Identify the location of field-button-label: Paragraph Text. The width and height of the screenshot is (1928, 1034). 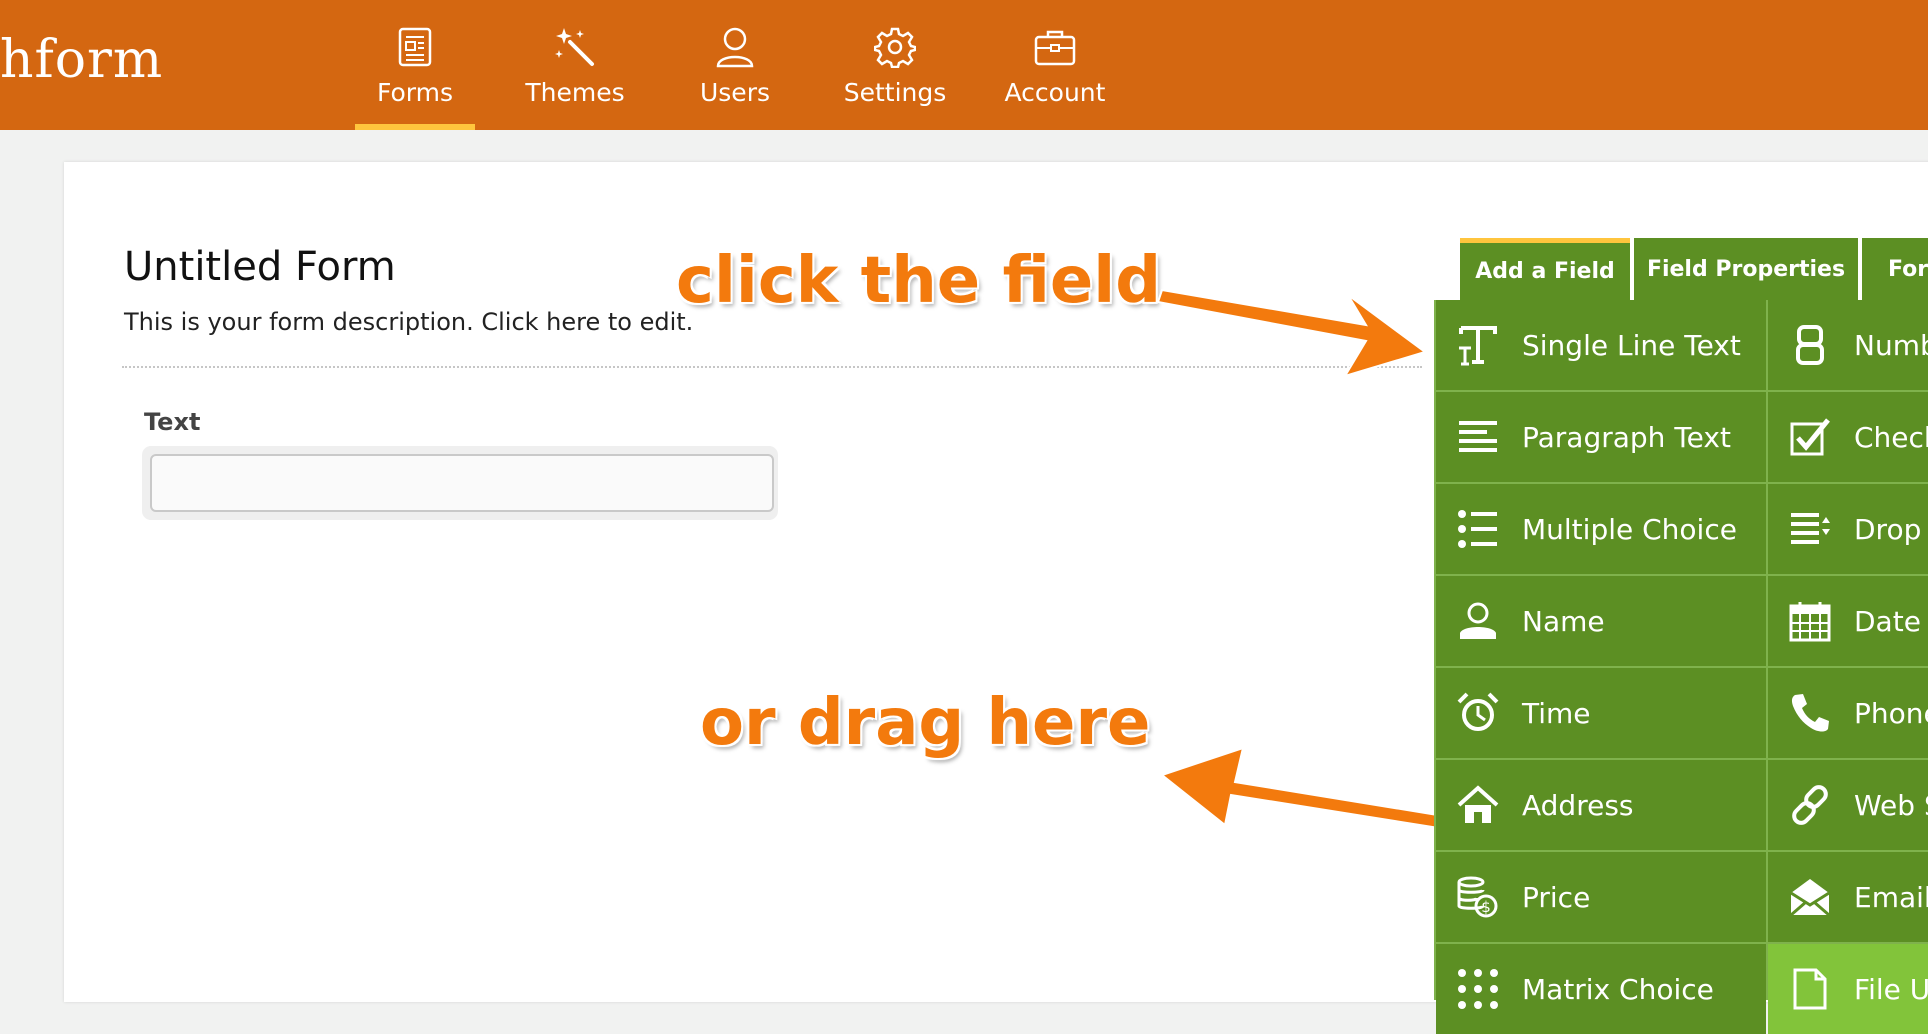
(1626, 437).